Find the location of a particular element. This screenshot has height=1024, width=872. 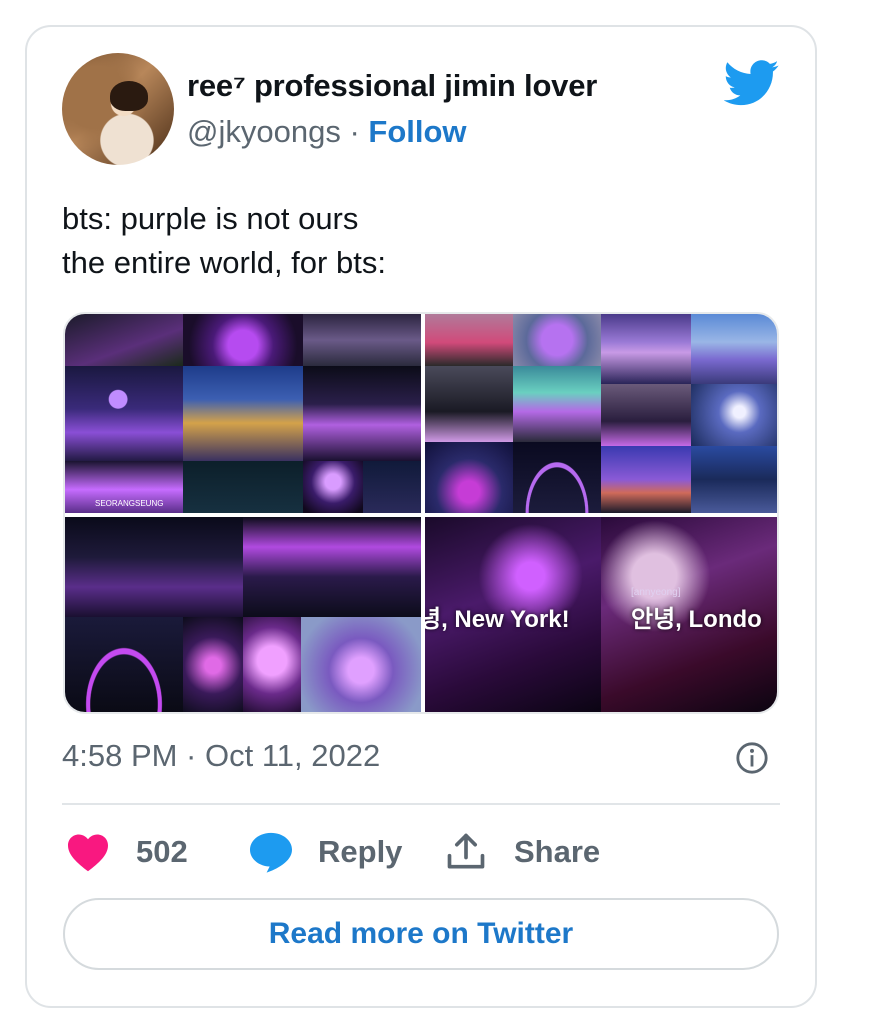

like-button is located at coordinates (88, 852).